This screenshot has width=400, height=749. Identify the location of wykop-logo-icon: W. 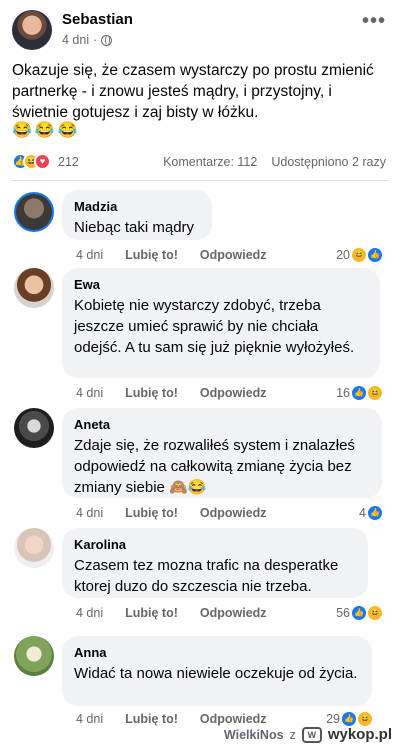
(311, 734).